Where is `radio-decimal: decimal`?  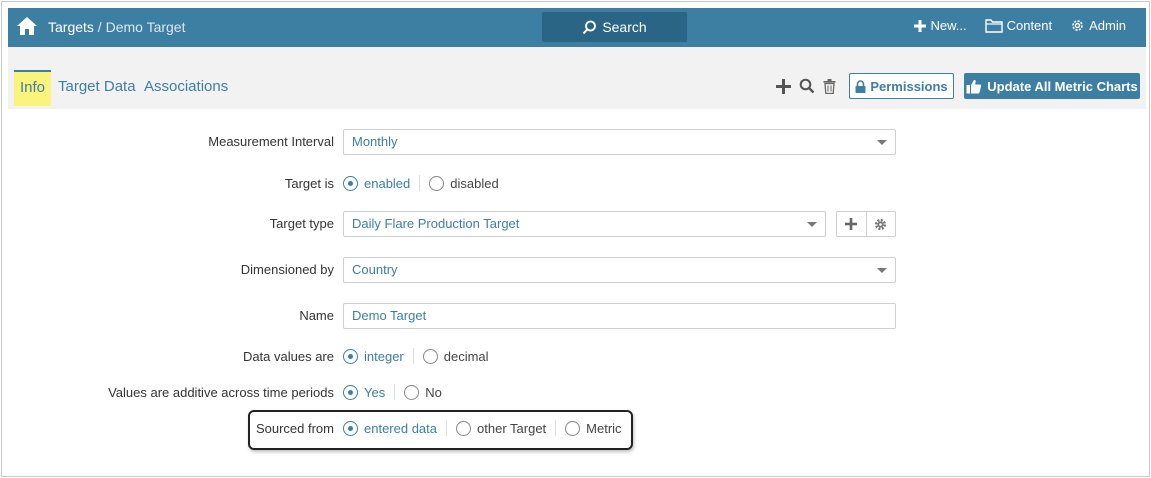 radio-decimal: decimal is located at coordinates (455, 356).